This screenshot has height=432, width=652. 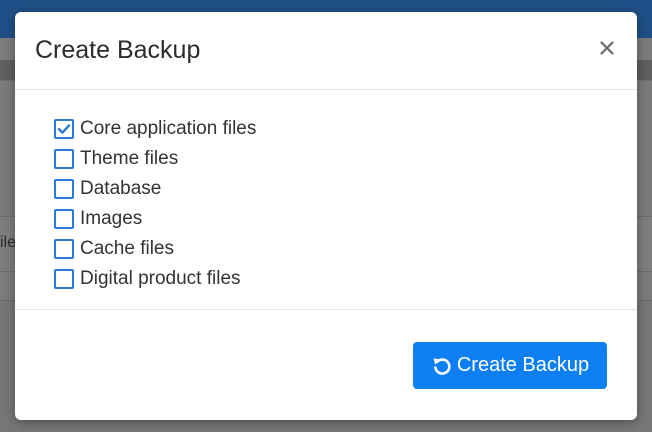 I want to click on refresh-icon, so click(x=442, y=366).